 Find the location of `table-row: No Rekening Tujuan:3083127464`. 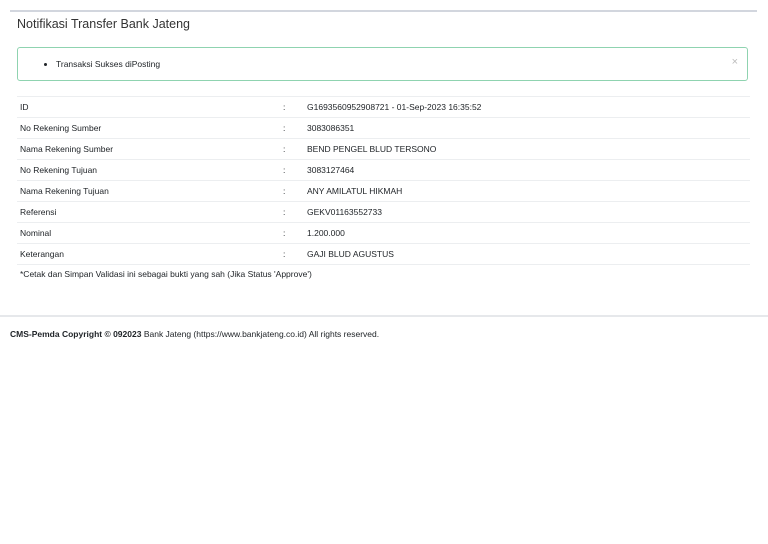

table-row: No Rekening Tujuan:3083127464 is located at coordinates (383, 170).